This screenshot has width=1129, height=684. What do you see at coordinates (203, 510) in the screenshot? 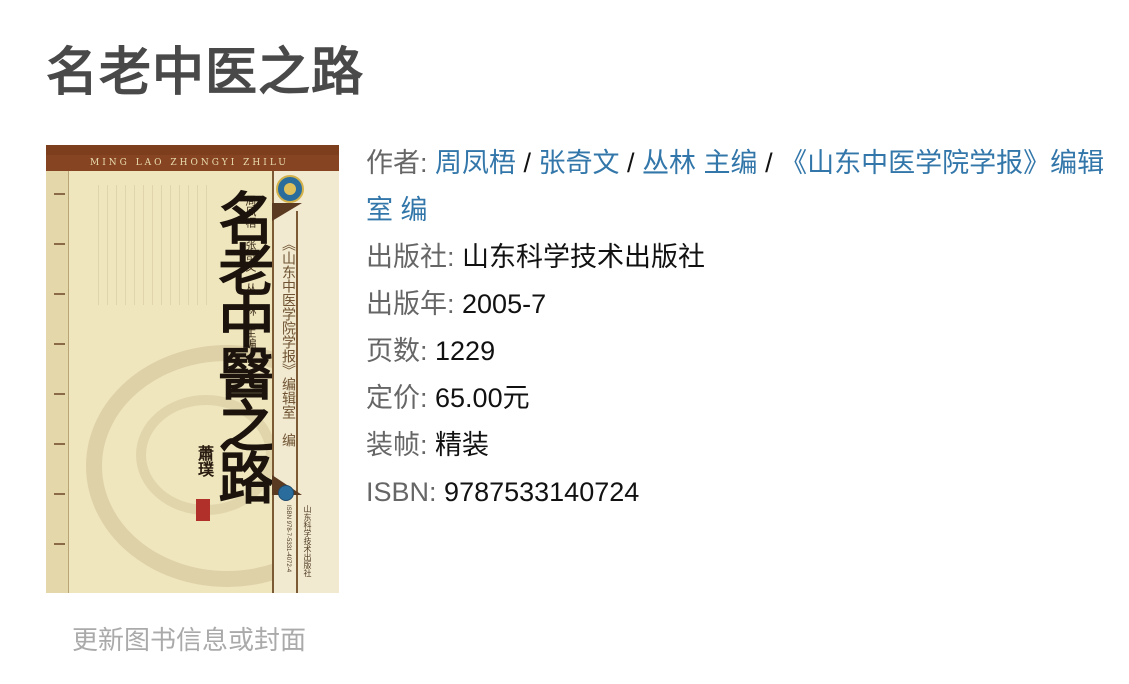
I see `cover-red-seal` at bounding box center [203, 510].